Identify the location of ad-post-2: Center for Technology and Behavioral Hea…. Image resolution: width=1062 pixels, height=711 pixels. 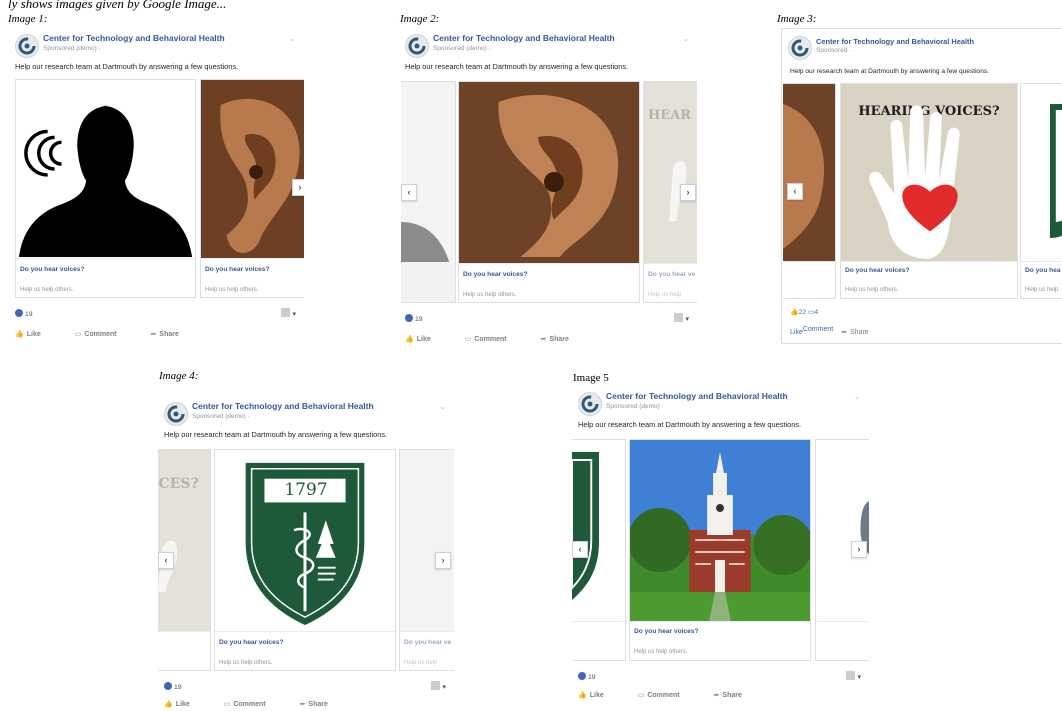
(548, 188).